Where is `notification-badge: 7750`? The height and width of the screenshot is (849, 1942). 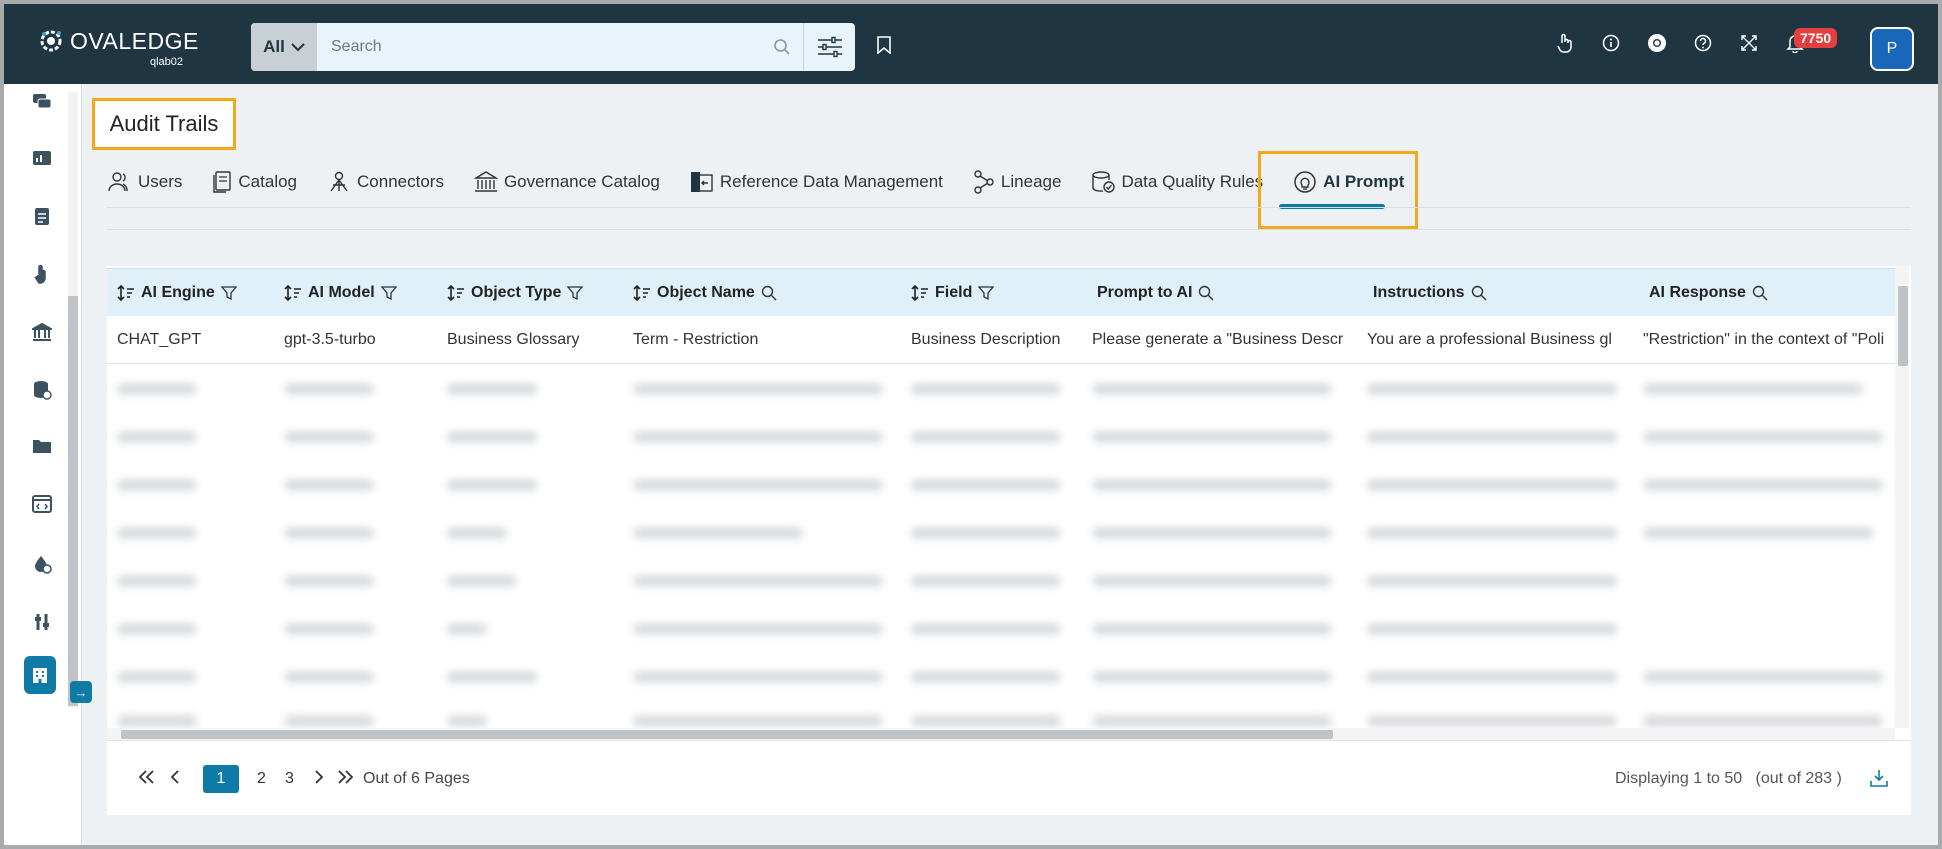
notification-badge: 7750 is located at coordinates (1816, 38).